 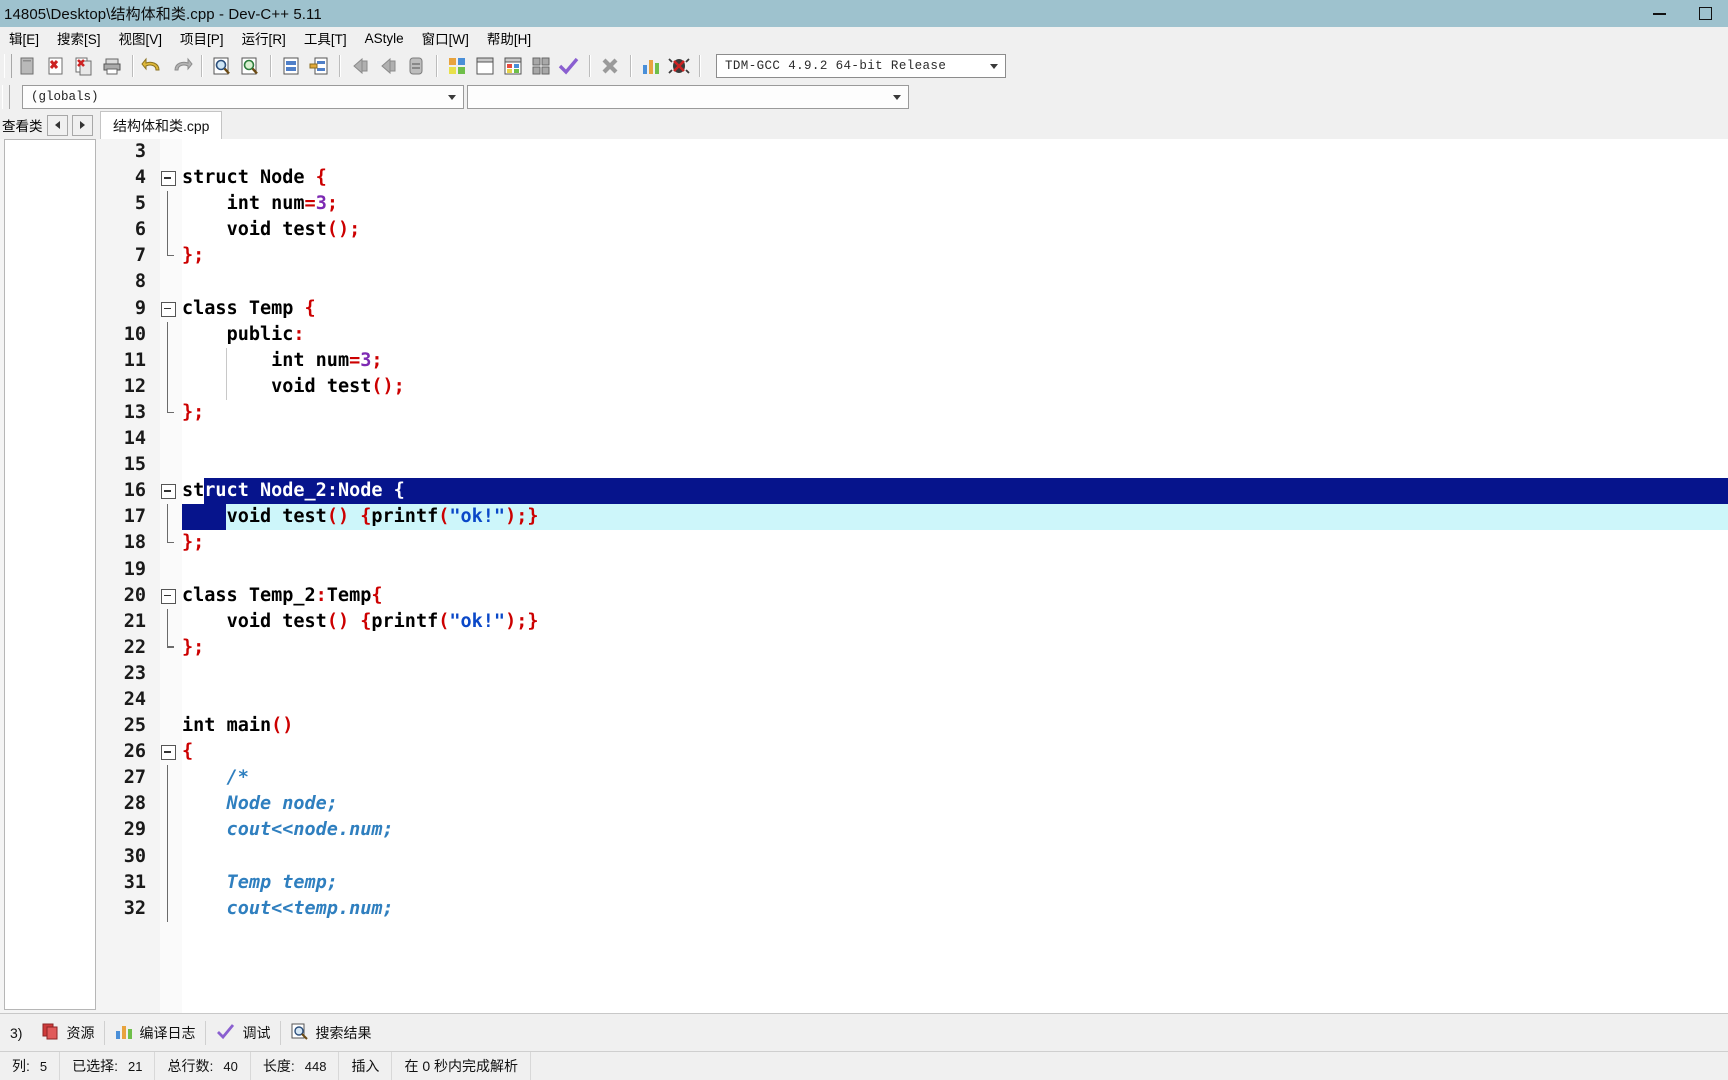 What do you see at coordinates (416, 66) in the screenshot?
I see `properties-icon` at bounding box center [416, 66].